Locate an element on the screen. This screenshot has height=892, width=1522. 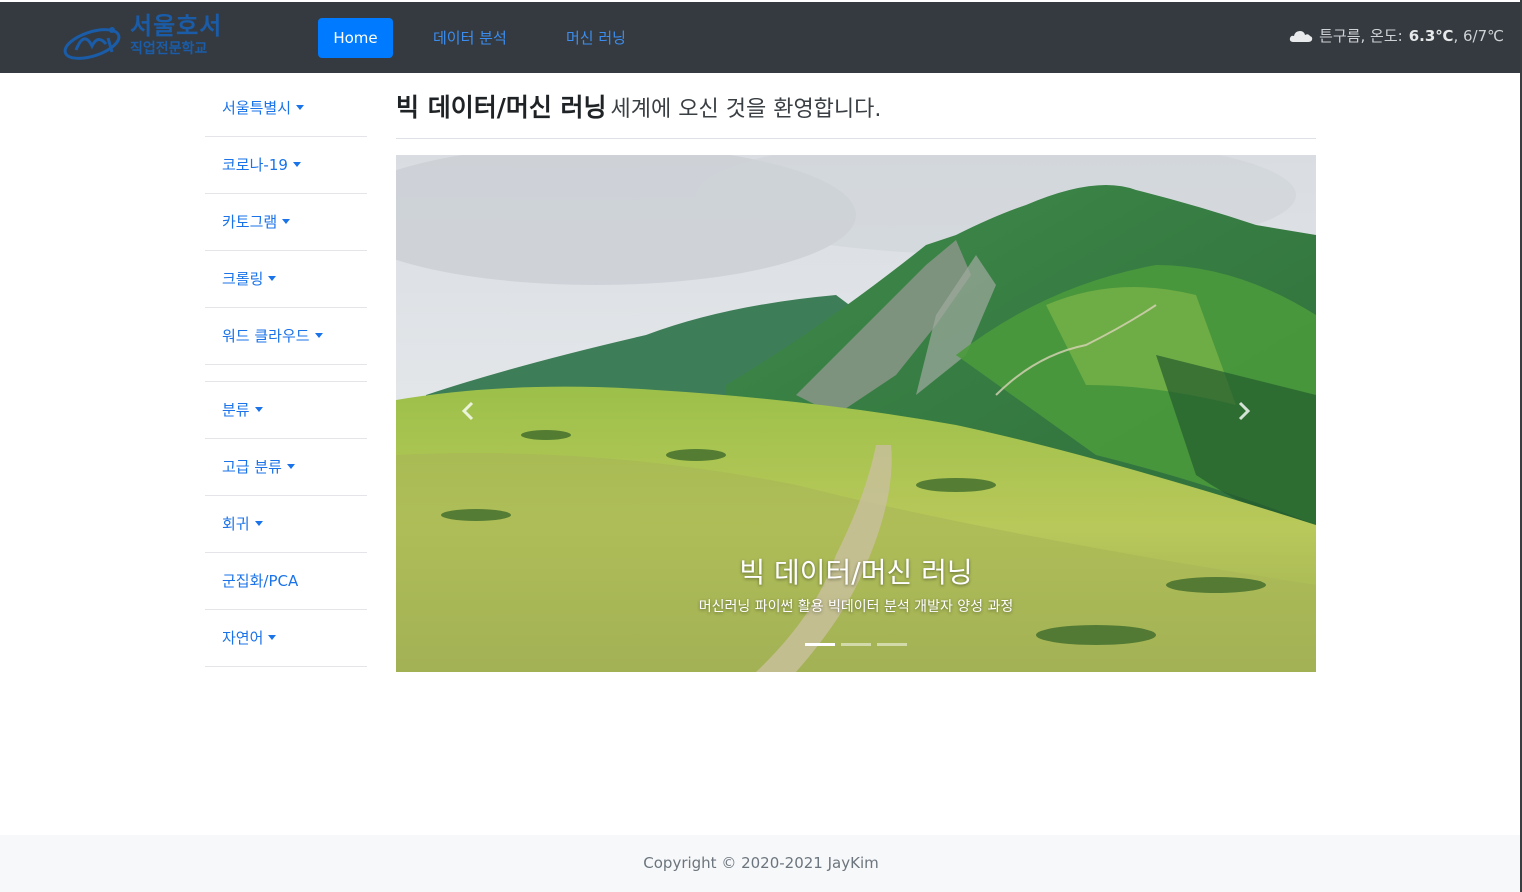
sidebar-item-nlp: 자연어 is located at coordinates (286, 638).